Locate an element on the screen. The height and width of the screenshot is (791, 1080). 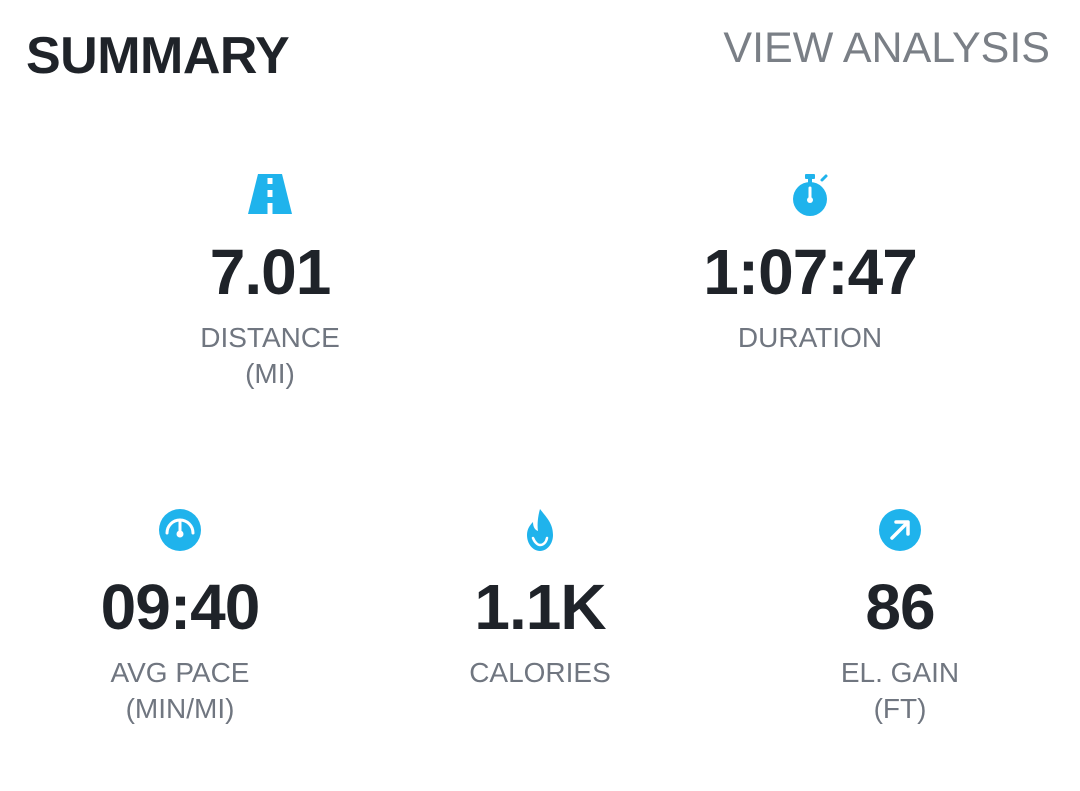
distance-stat: 7.01 DISTANCE (MI) is located at coordinates (270, 282).